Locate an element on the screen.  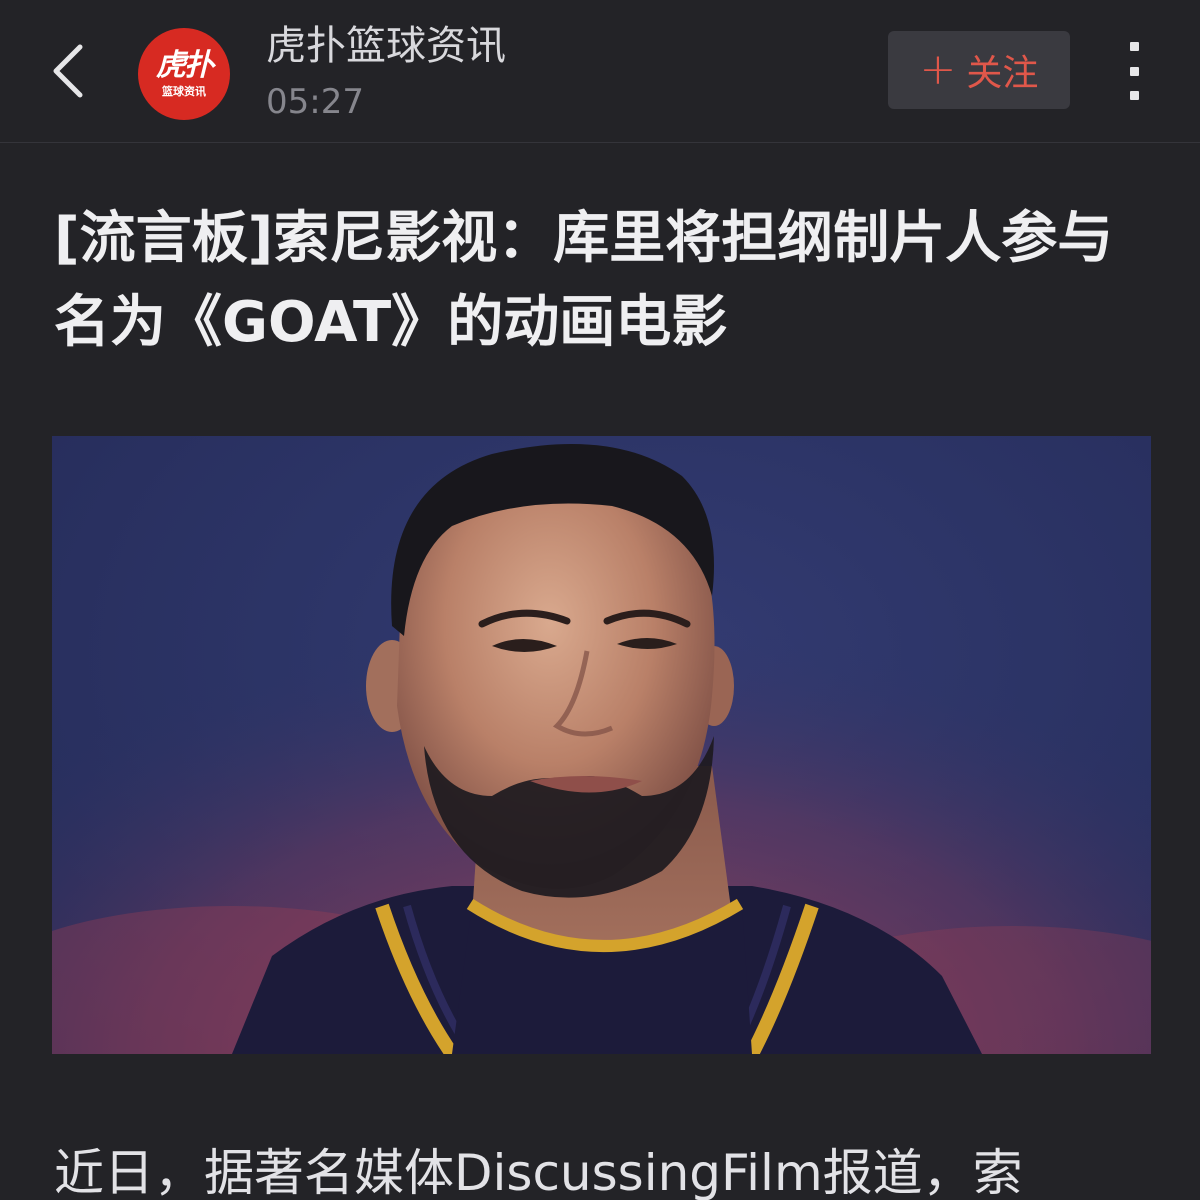
more-vertical-icon is located at coordinates (1134, 46).